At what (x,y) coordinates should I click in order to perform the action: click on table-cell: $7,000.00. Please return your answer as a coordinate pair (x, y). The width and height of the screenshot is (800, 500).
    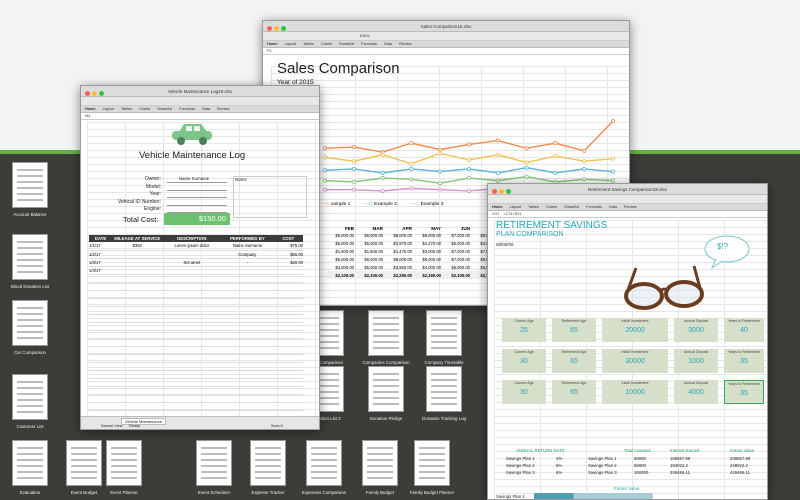
    Looking at the image, I should click on (457, 235).